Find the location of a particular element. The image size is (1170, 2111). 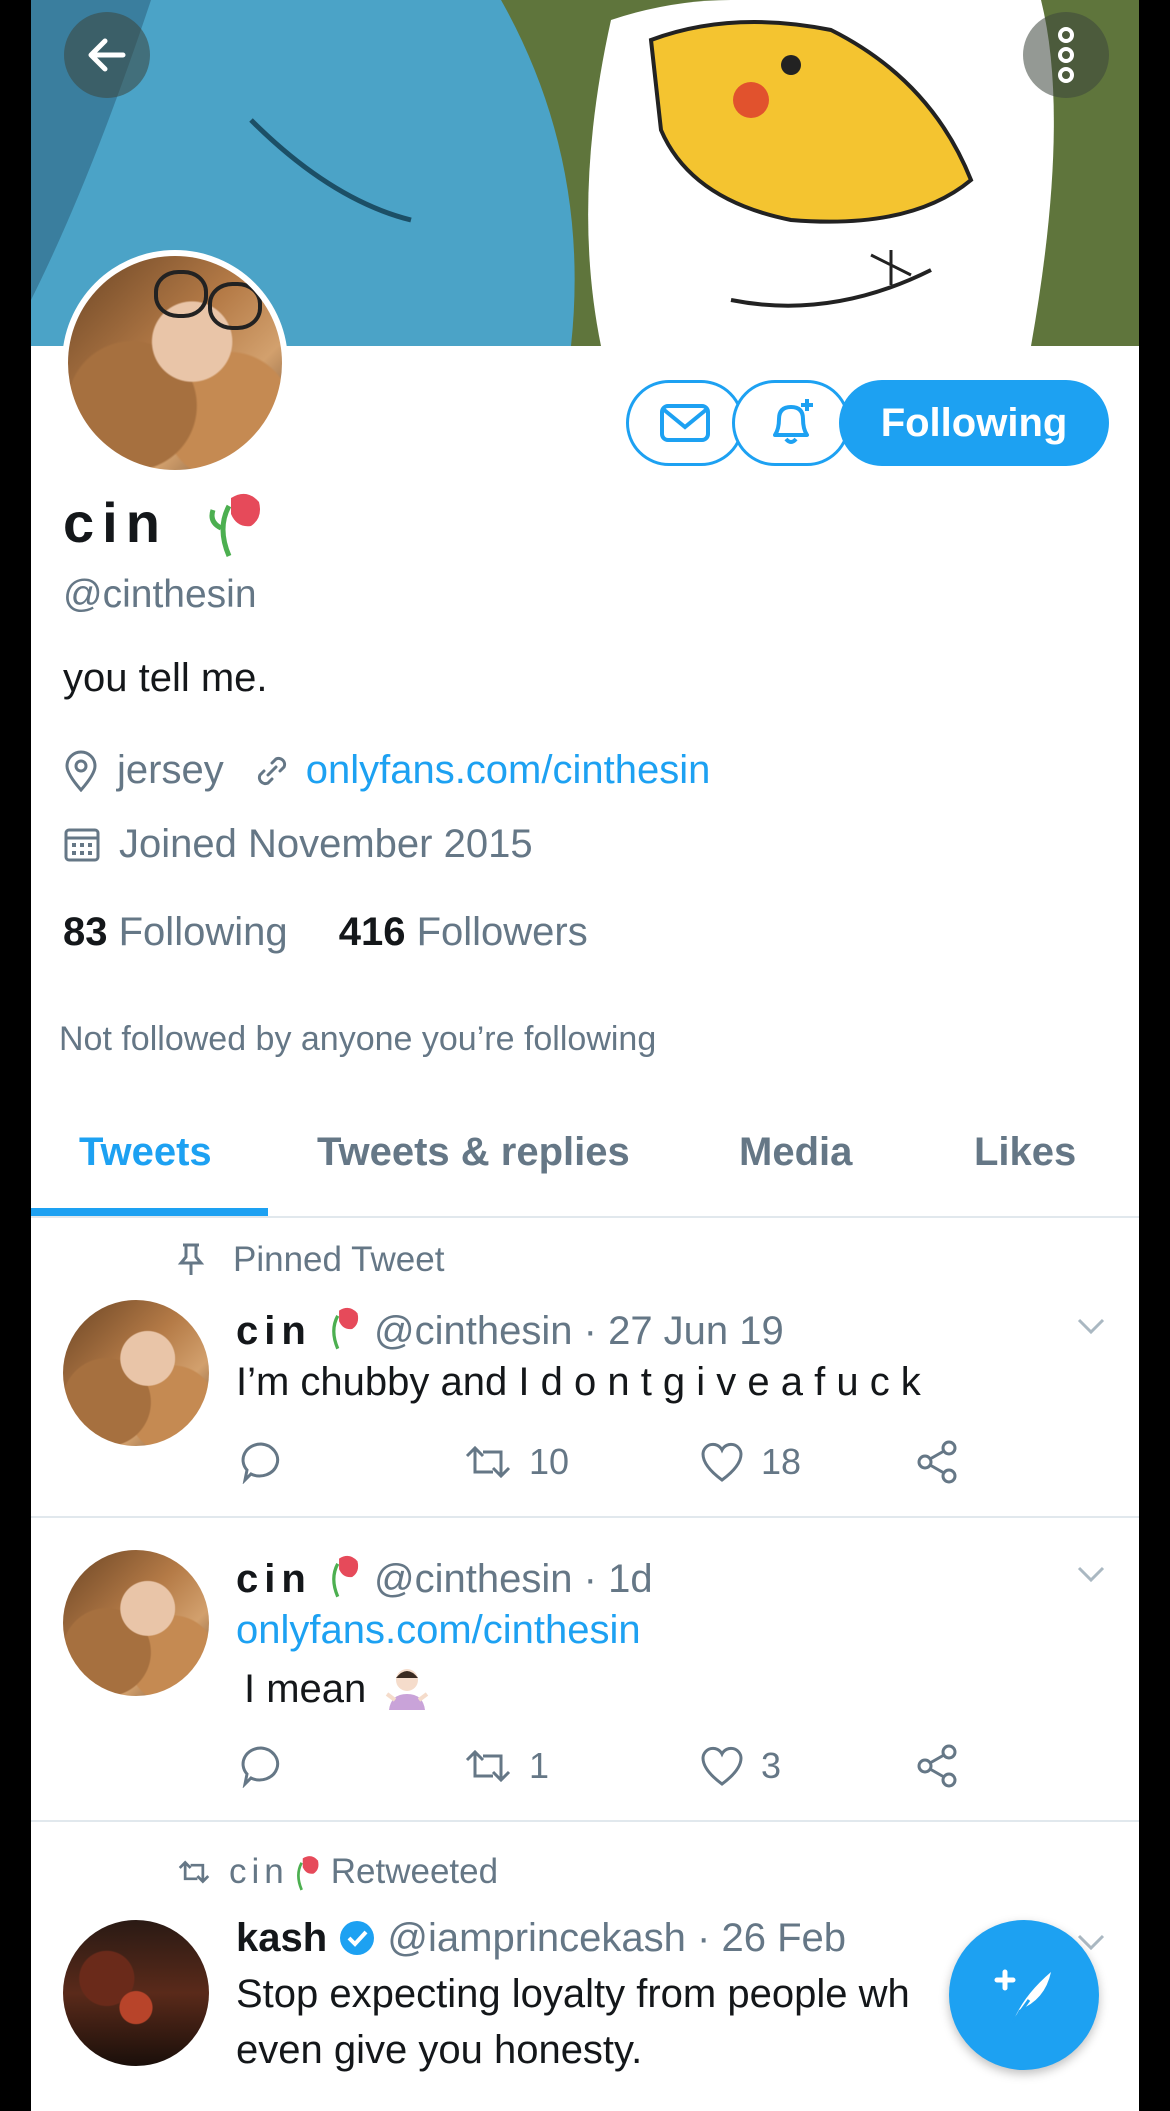

tweet-meta: @cinthesin · 27 Jun 19 is located at coordinates (579, 1331).